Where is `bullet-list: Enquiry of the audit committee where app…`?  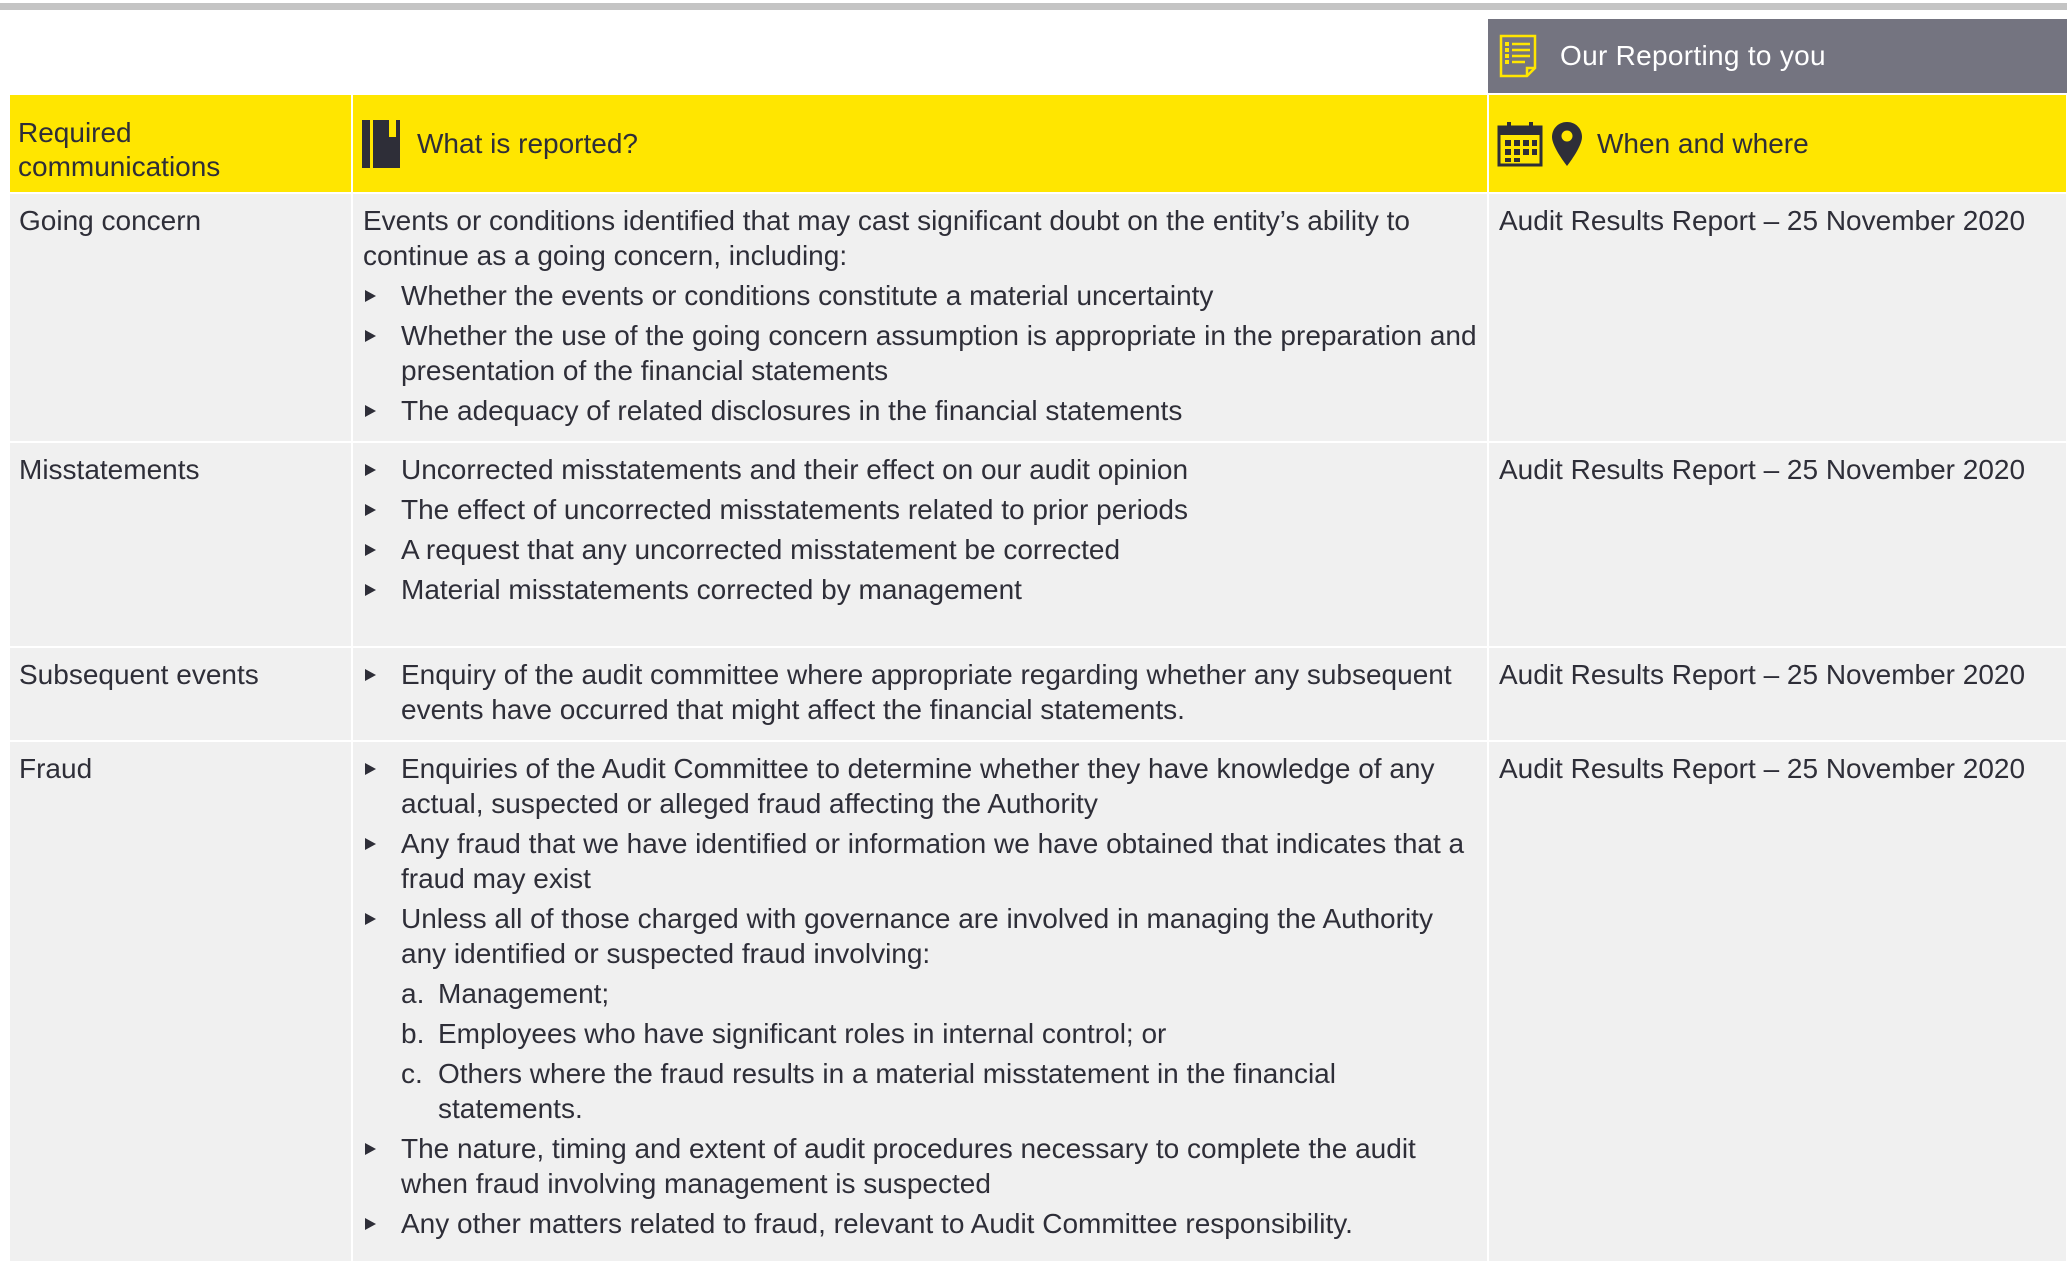
bullet-list: Enquiry of the audit committee where app… is located at coordinates (920, 692).